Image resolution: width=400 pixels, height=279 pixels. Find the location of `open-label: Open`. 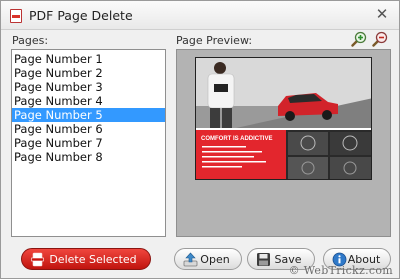

open-label: Open is located at coordinates (215, 259).